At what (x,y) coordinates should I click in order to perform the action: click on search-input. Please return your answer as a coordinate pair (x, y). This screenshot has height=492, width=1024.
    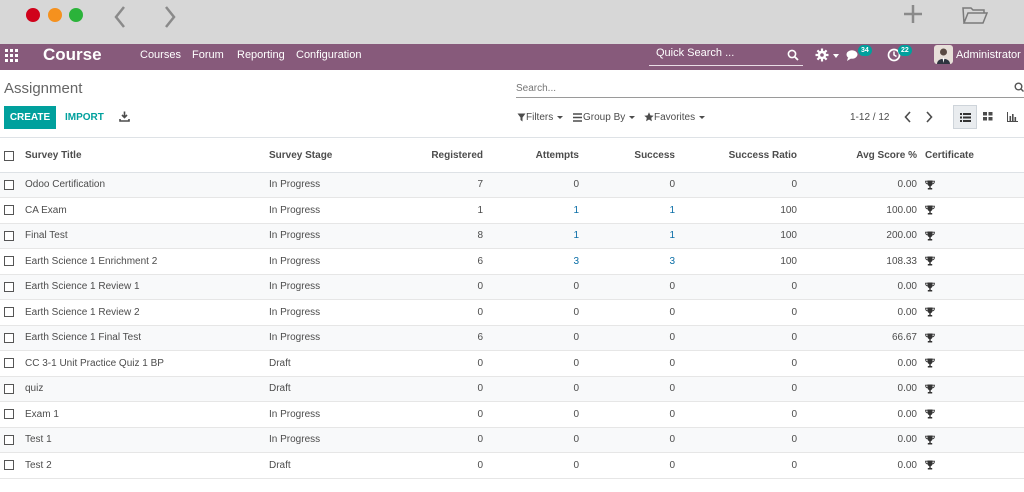
    Looking at the image, I should click on (756, 86).